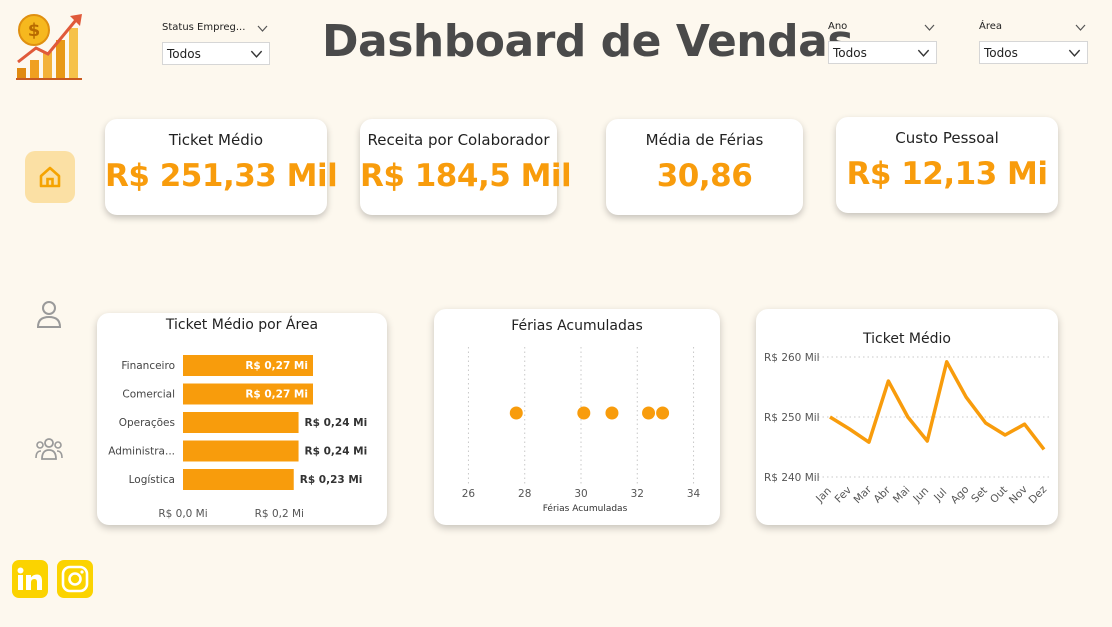 The image size is (1112, 627). I want to click on x-axis-title: Férias Acumuladas, so click(585, 508).